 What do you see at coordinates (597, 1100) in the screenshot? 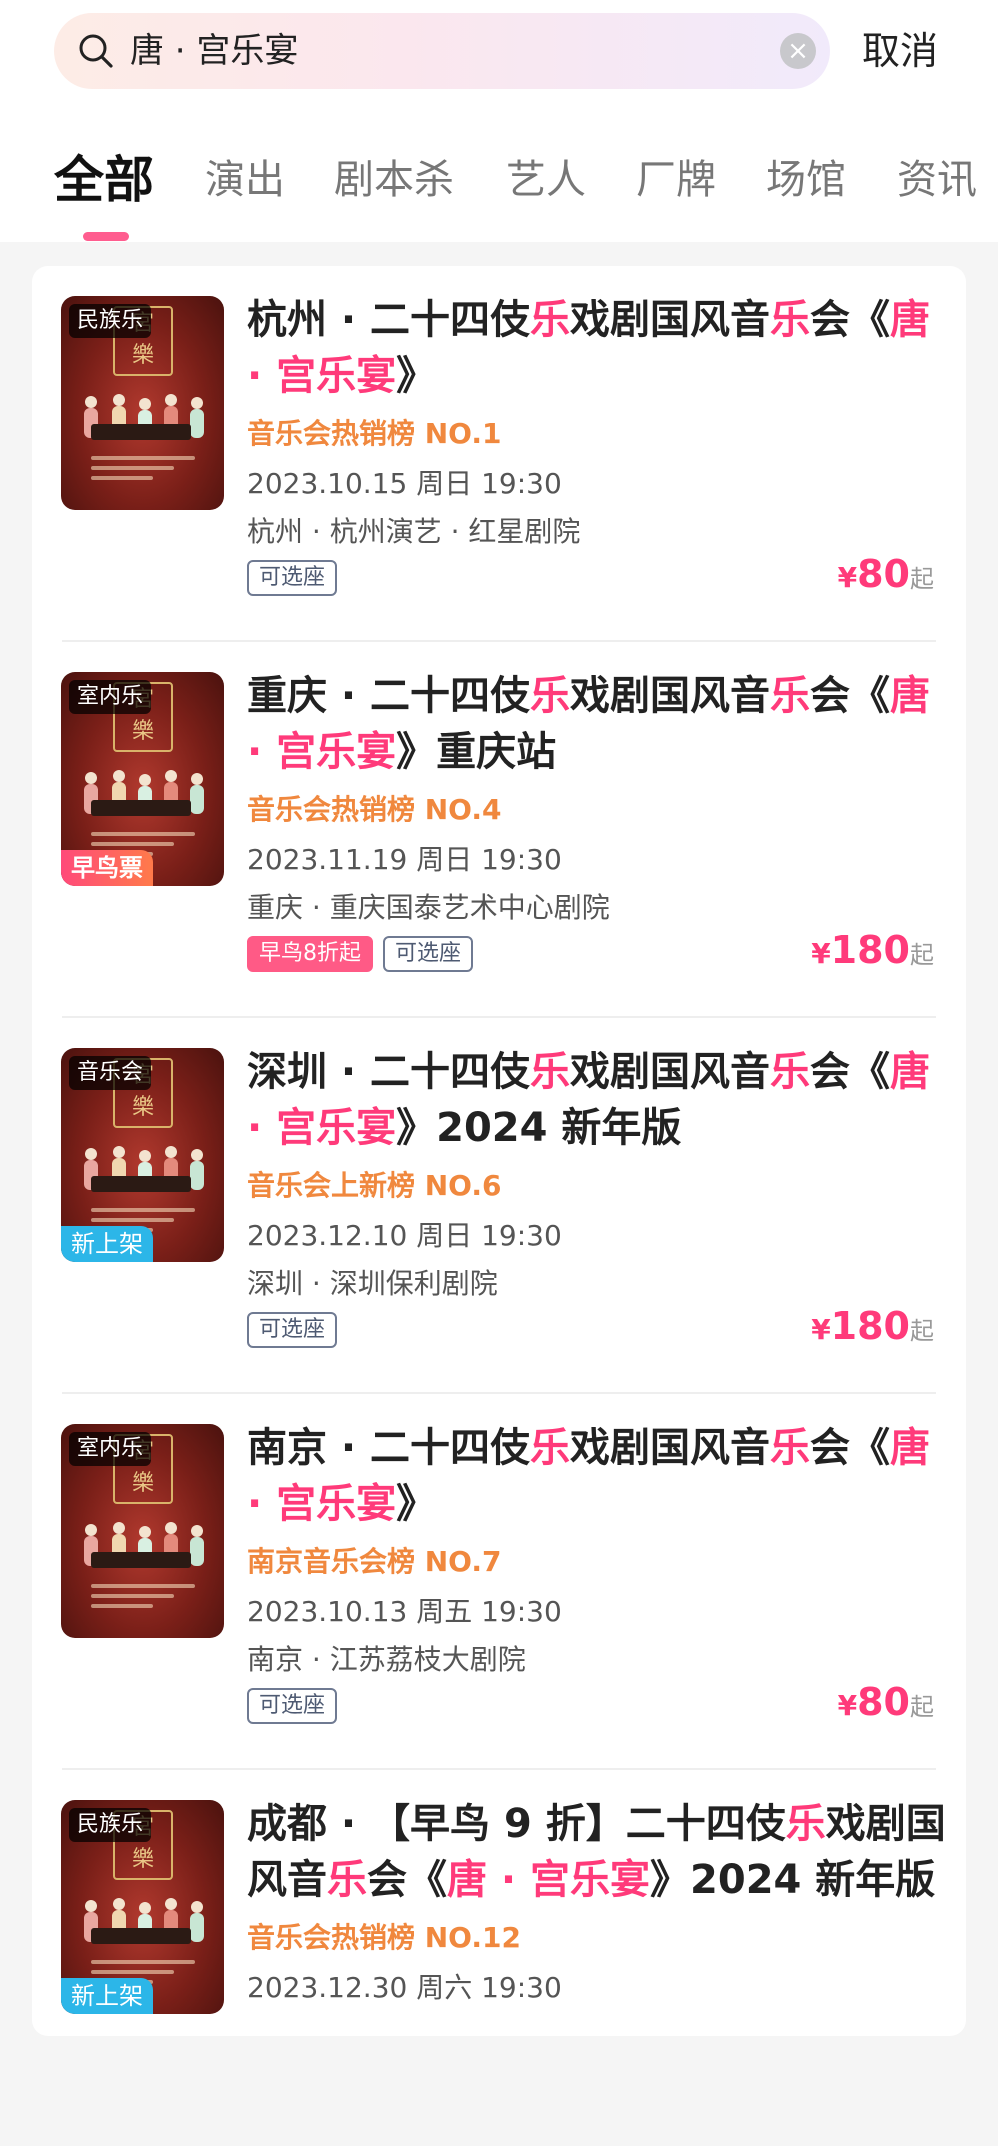
I see `event-title: 深圳 · 二十四伎乐戏剧国风音乐会《唐 · 宫乐宴》2024 新年版` at bounding box center [597, 1100].